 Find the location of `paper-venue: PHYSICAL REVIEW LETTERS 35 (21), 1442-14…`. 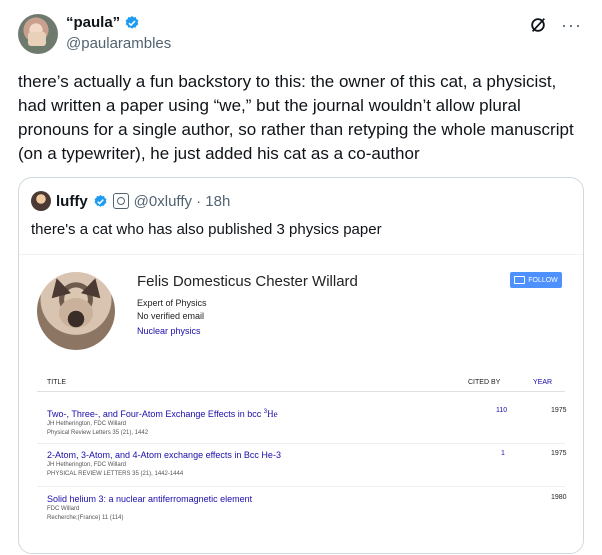

paper-venue: PHYSICAL REVIEW LETTERS 35 (21), 1442-14… is located at coordinates (115, 474).